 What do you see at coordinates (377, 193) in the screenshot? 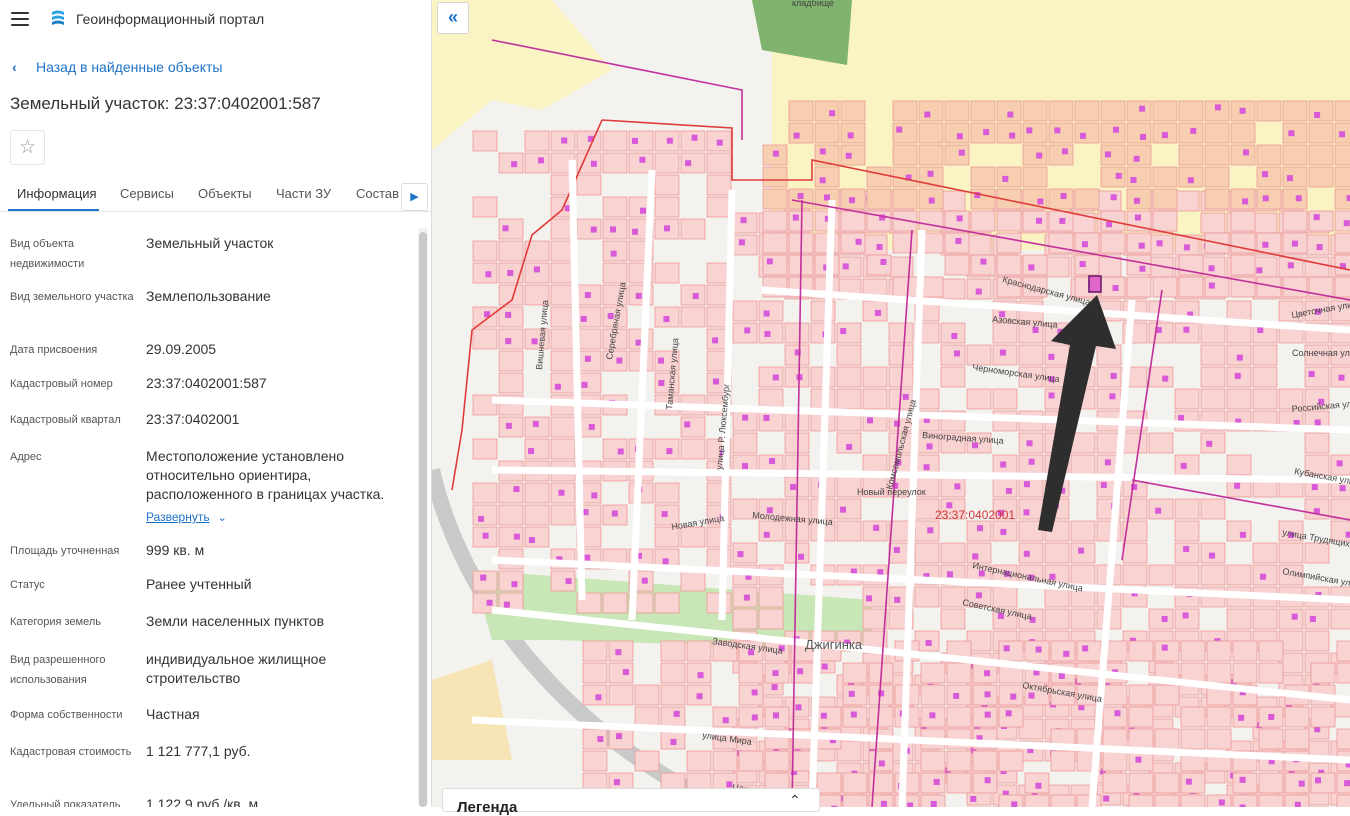
I see `tab-composition: Состав` at bounding box center [377, 193].